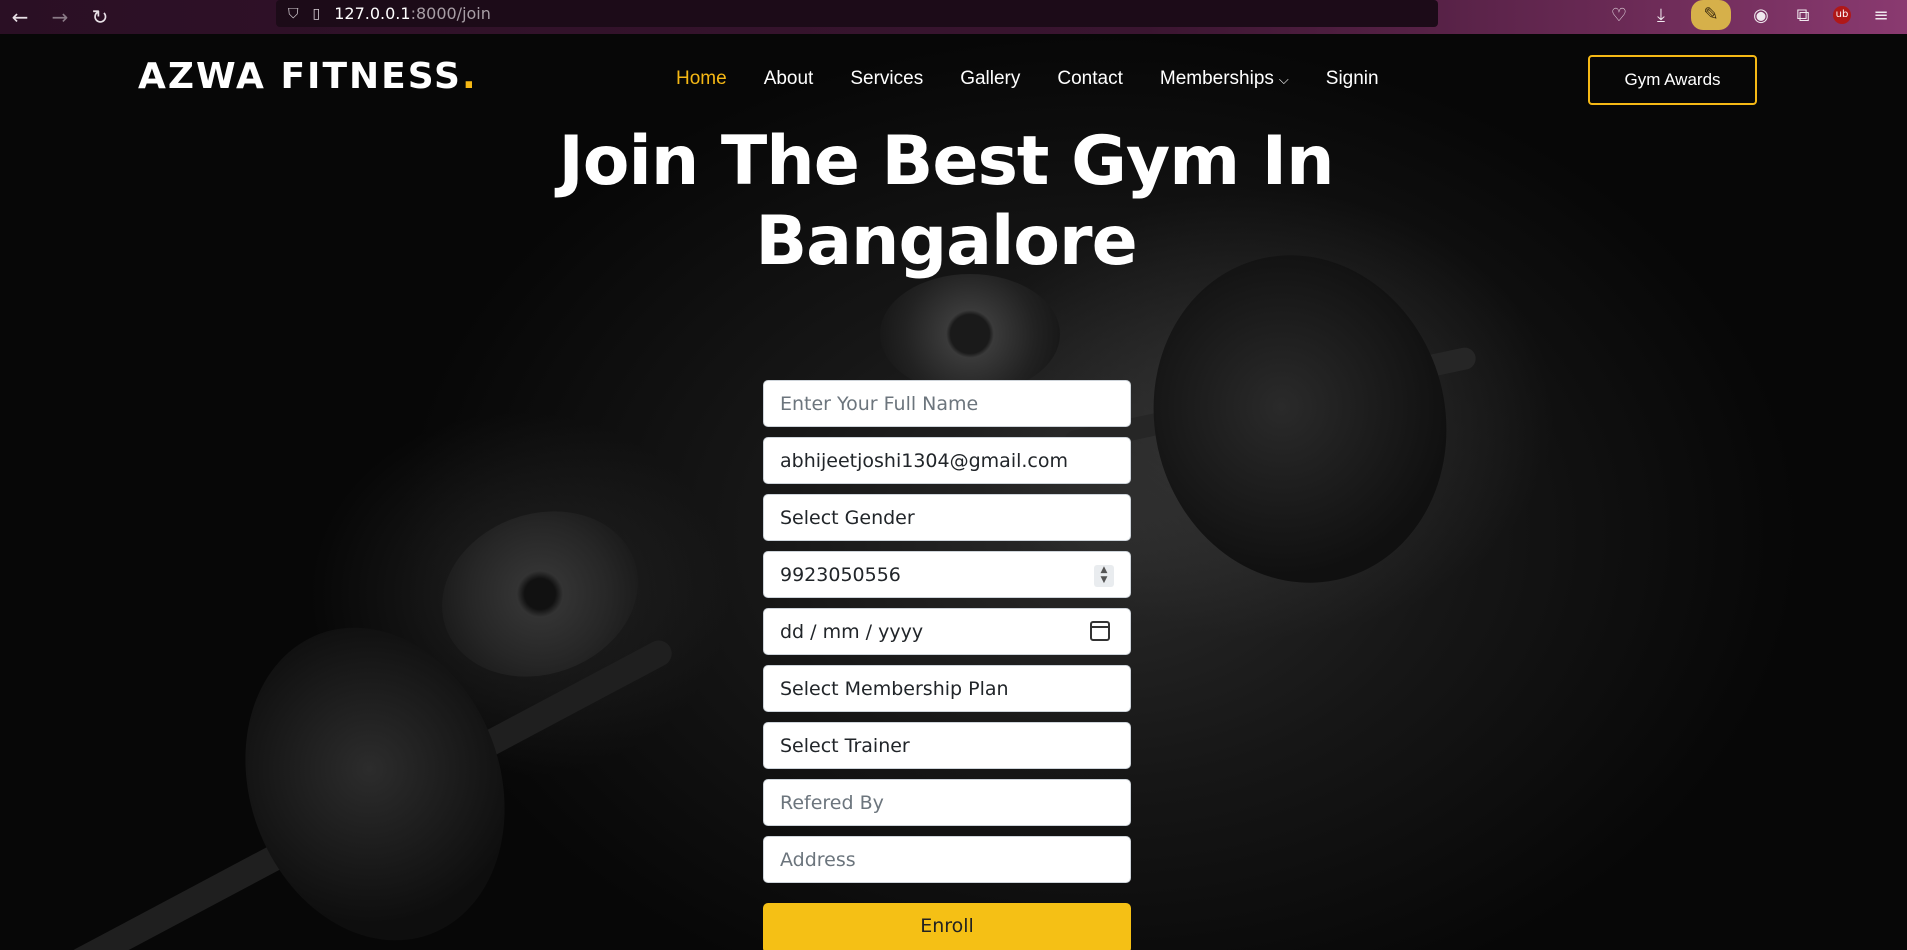  What do you see at coordinates (894, 688) in the screenshot?
I see `membership-selected: Select Membership Plan` at bounding box center [894, 688].